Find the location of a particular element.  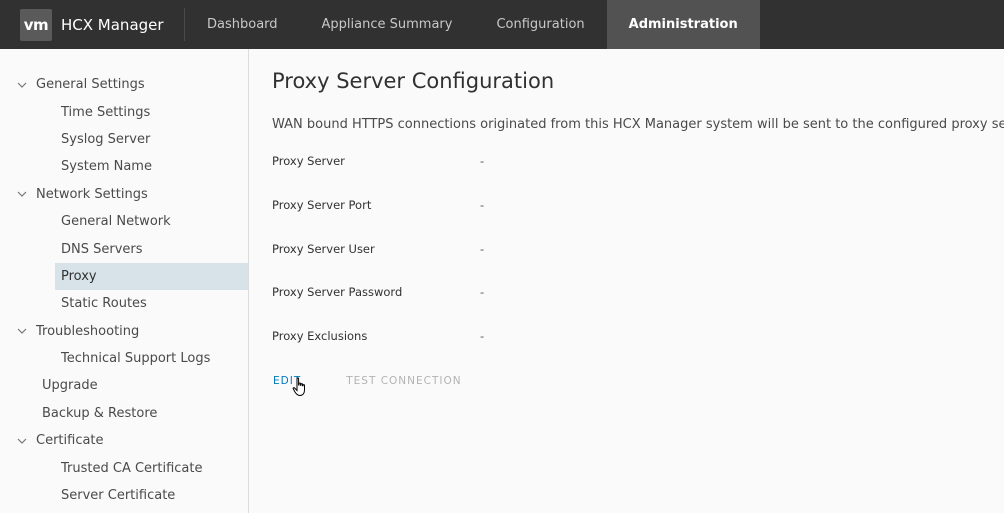

action-bar: EDIT TEST CONNECTION is located at coordinates (638, 385).